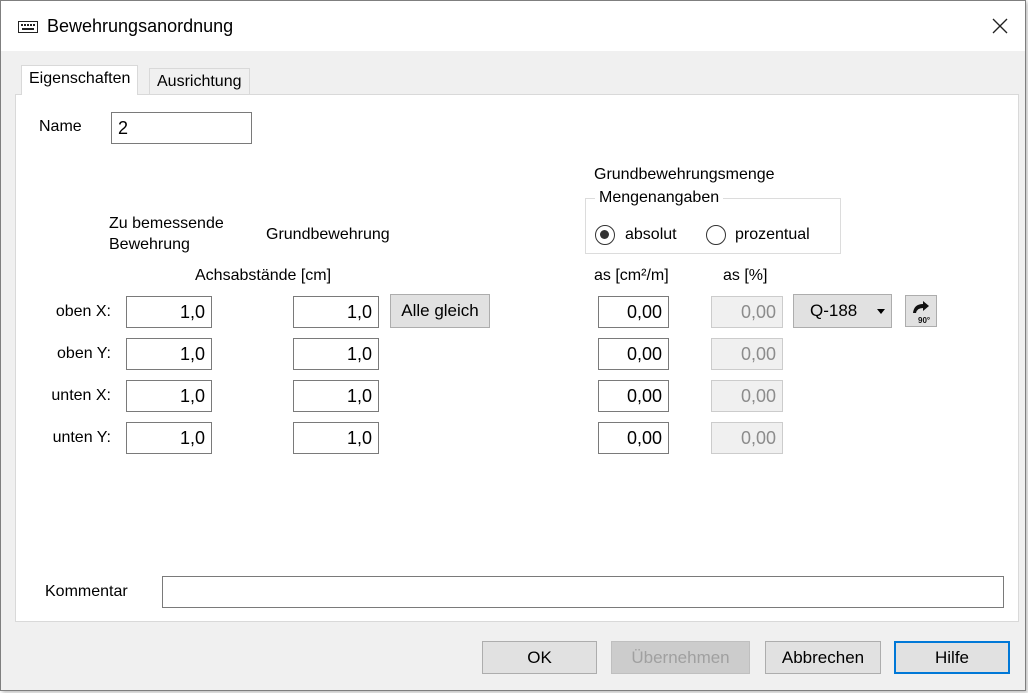 The image size is (1028, 693). Describe the element at coordinates (716, 235) in the screenshot. I see `radio-prozentual` at that location.